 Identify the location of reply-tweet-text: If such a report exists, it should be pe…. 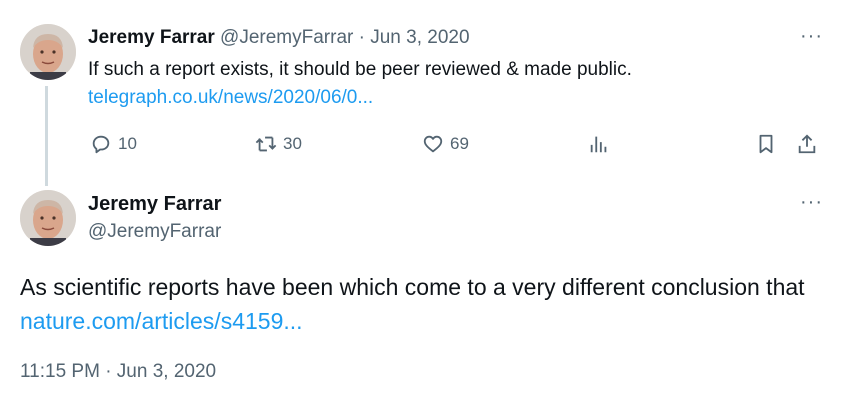
(360, 69).